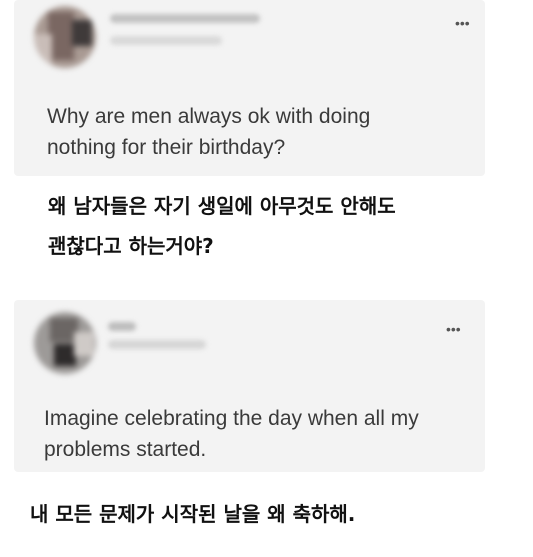 The width and height of the screenshot is (533, 557). Describe the element at coordinates (222, 226) in the screenshot. I see `korean-translation: 왜 남자들은 자기 생일에 아무것도 안해도 괜찮다고 하는거야?` at that location.